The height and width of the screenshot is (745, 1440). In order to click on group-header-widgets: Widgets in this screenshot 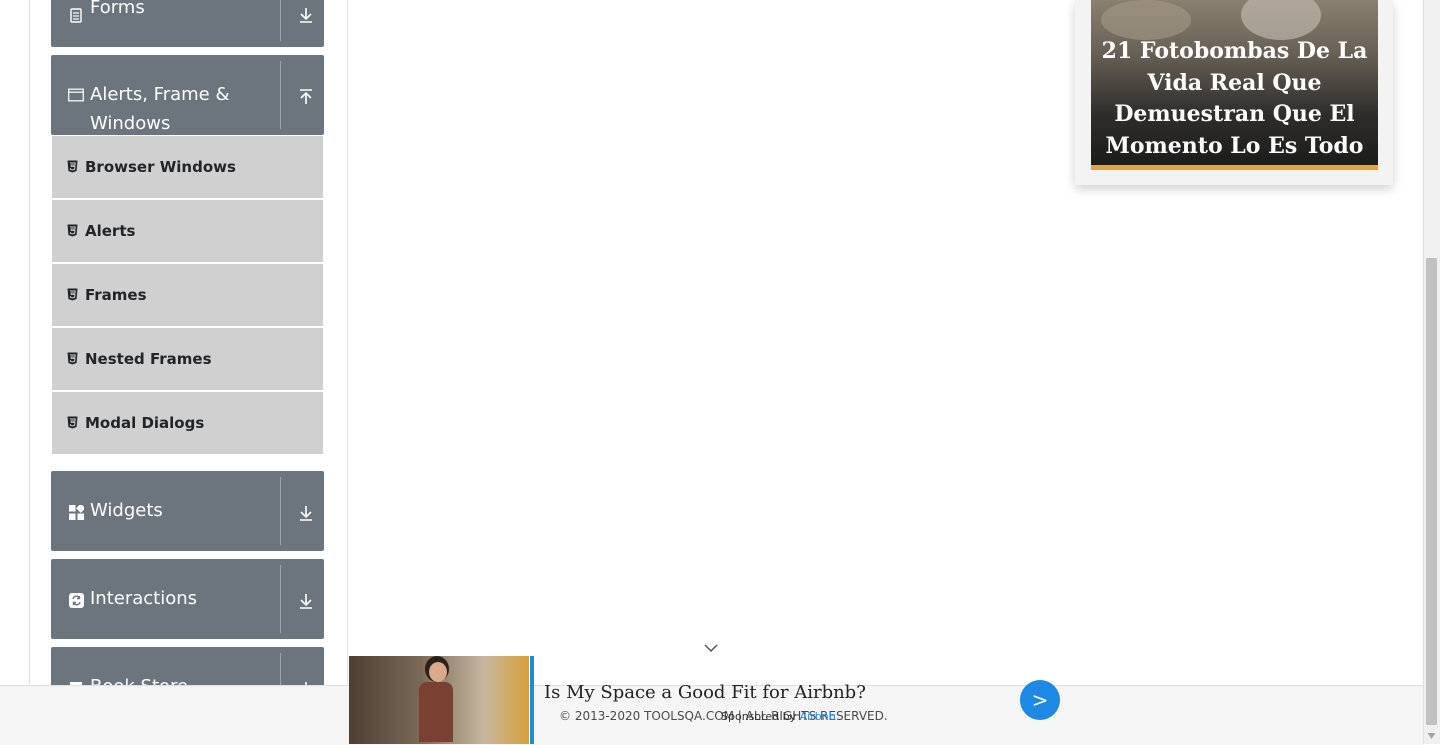, I will do `click(187, 511)`.